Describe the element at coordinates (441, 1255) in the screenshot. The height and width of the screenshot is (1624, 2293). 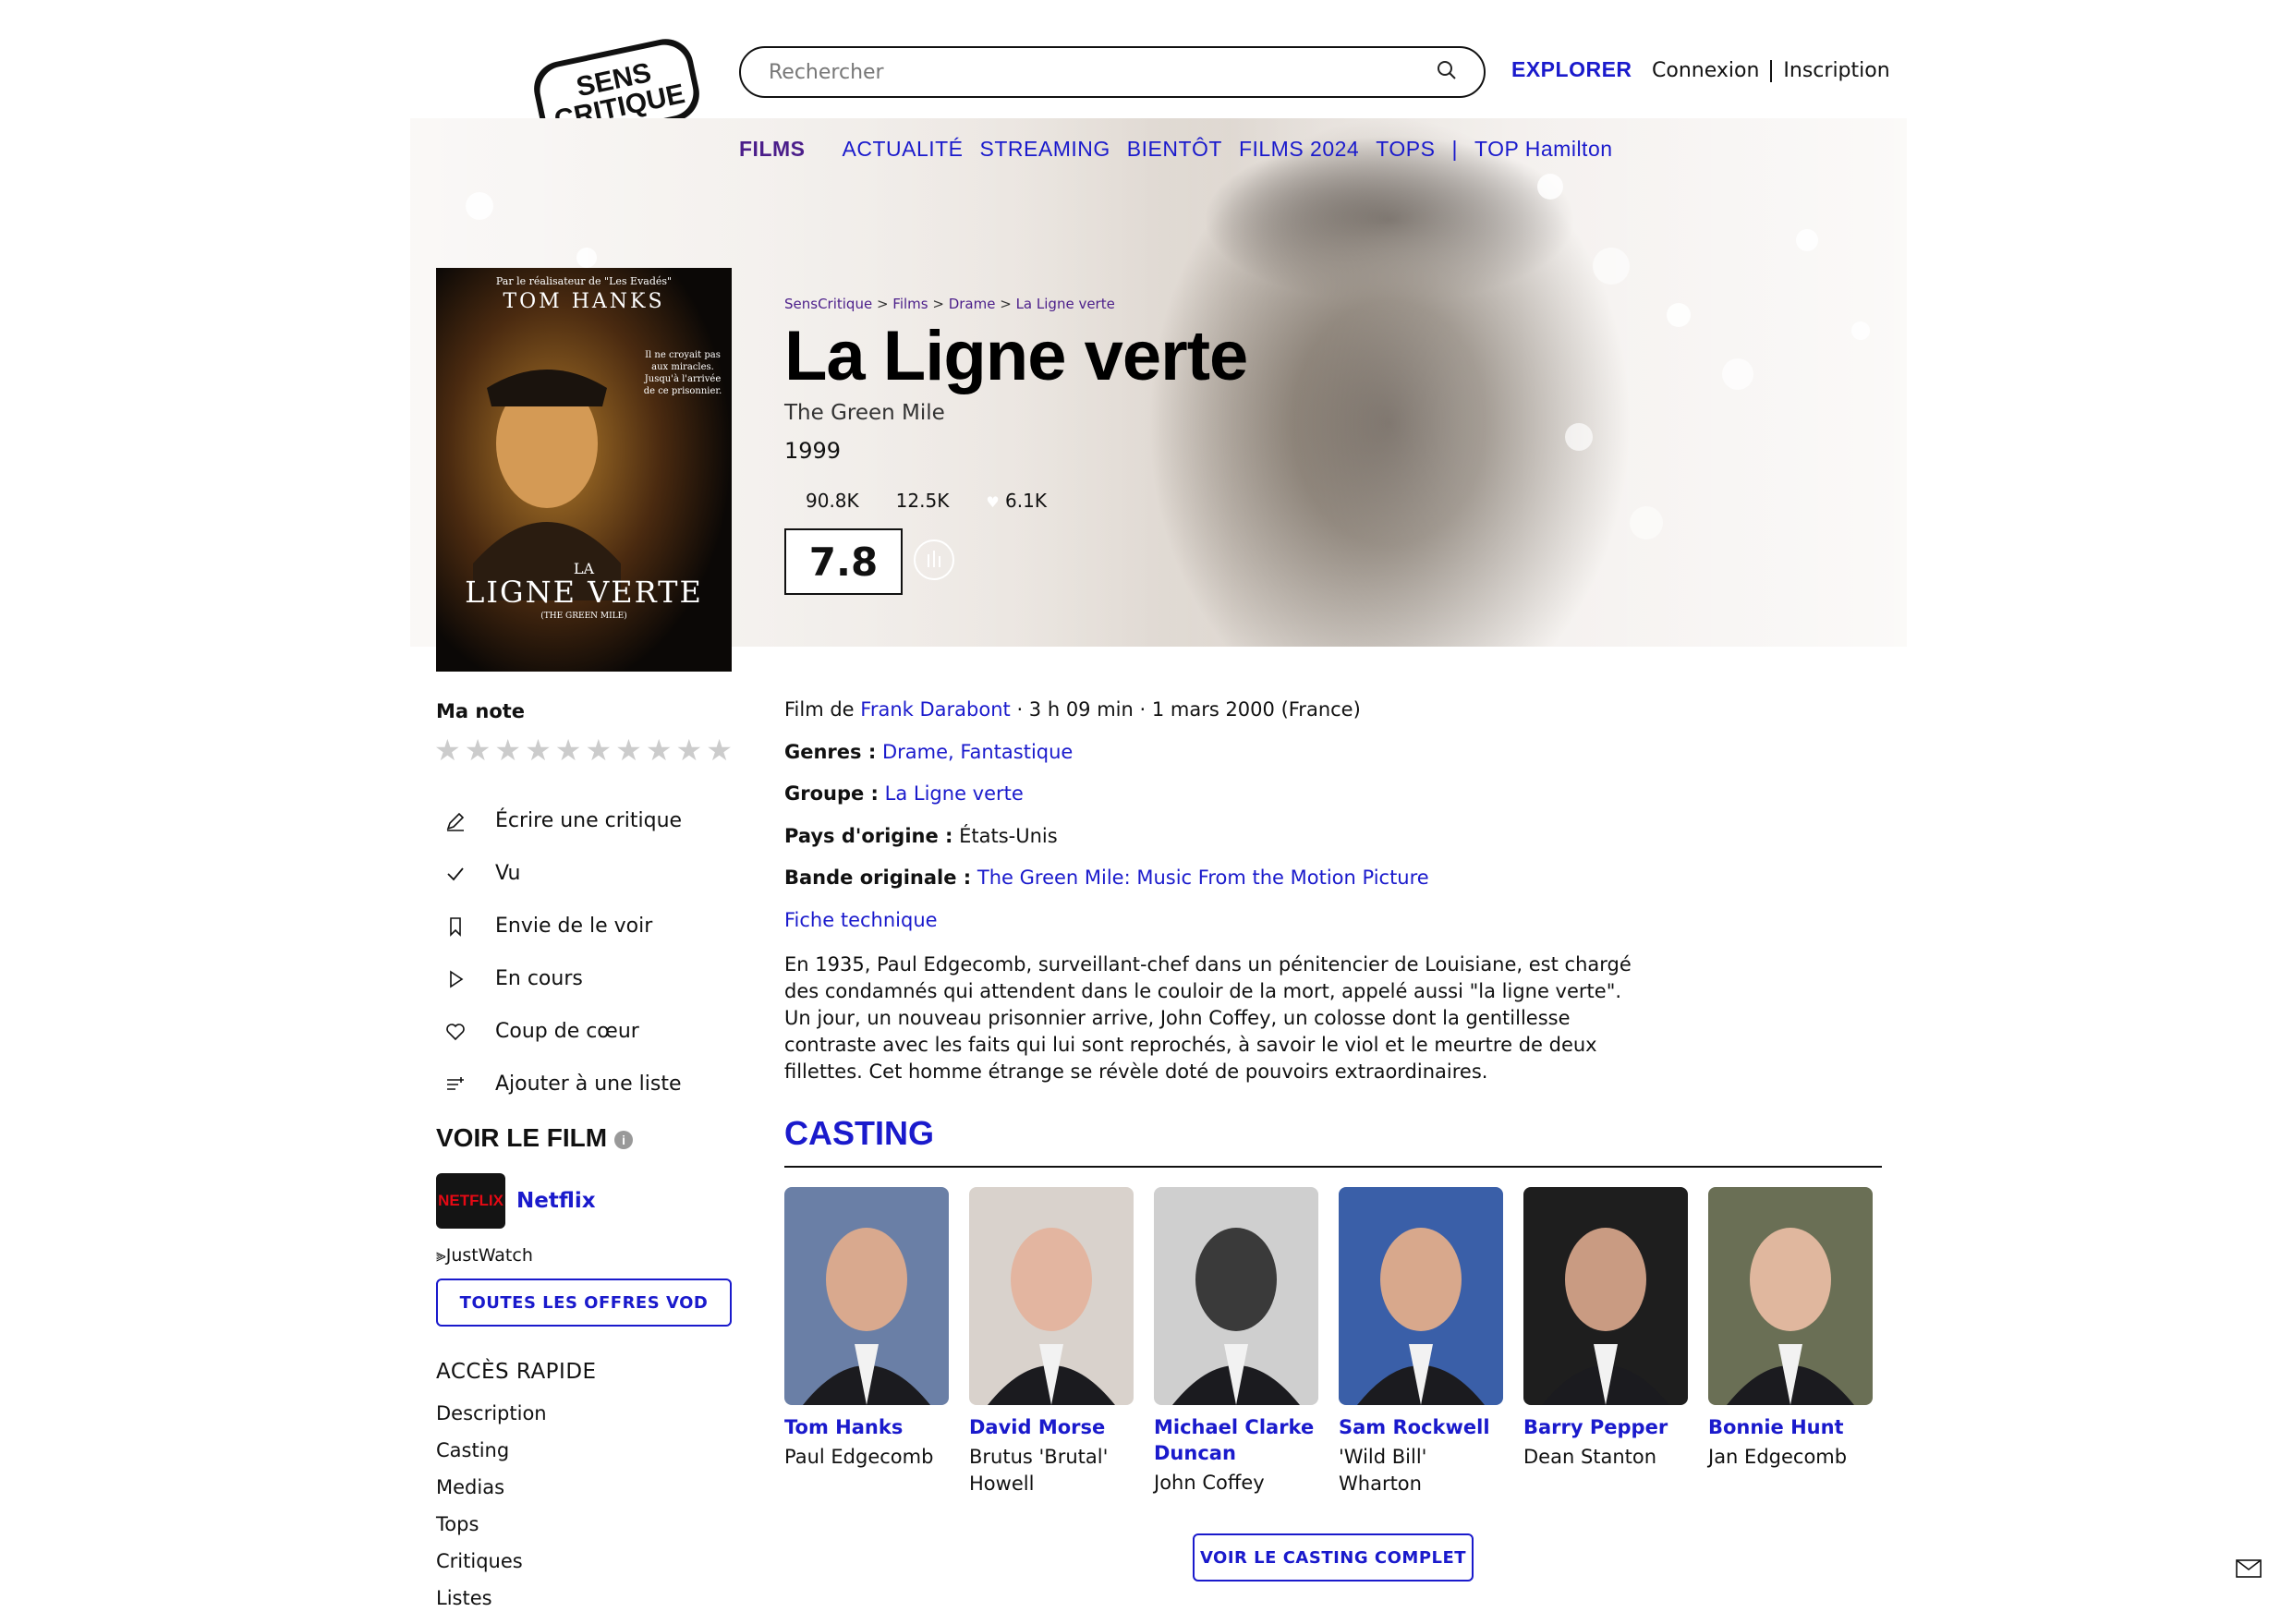
I see `justwatch-icon: ⫸` at that location.